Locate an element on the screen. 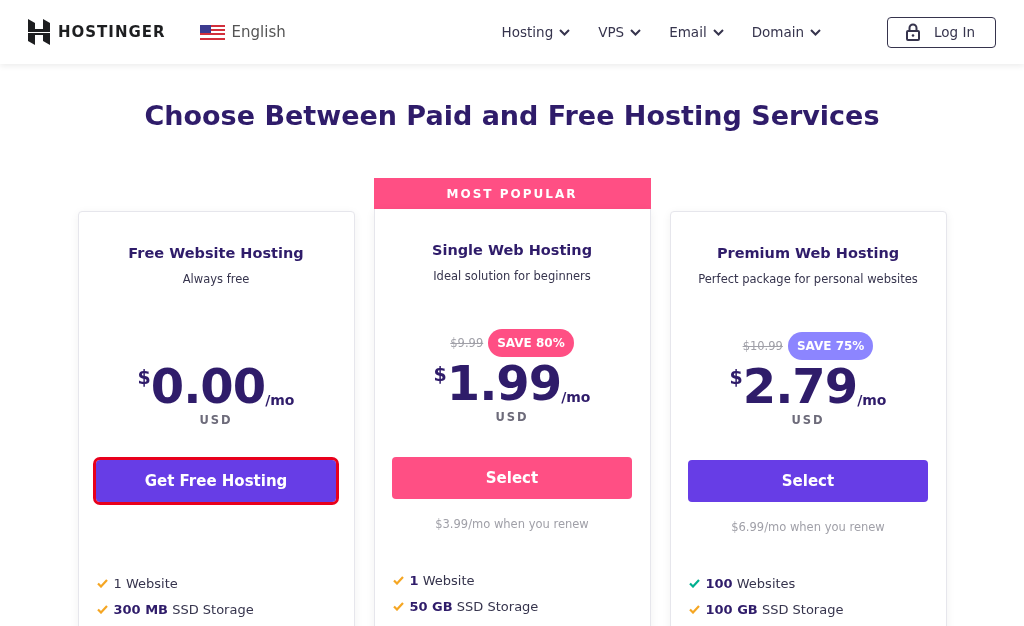  plan-subtitle: Always free is located at coordinates (216, 279).